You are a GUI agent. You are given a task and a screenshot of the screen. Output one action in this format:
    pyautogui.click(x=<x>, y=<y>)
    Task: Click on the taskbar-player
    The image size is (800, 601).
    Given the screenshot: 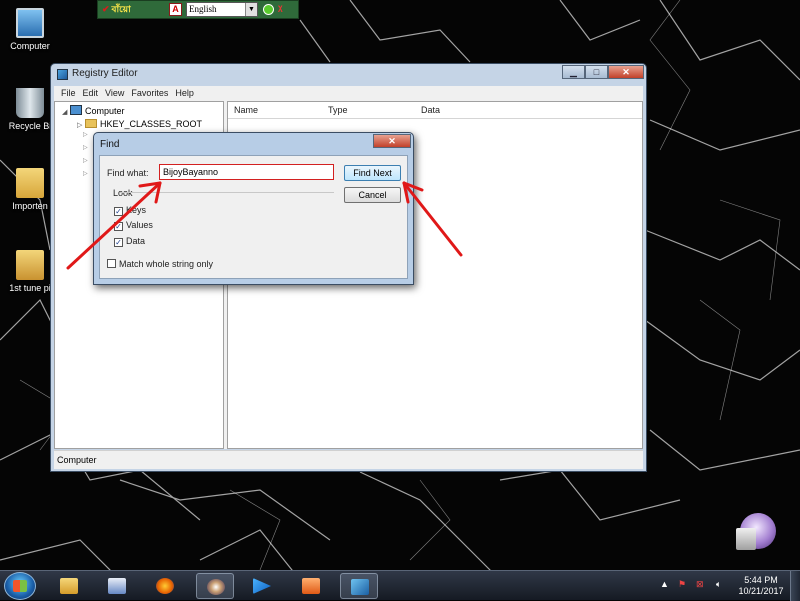 What is the action you would take?
    pyautogui.click(x=262, y=586)
    